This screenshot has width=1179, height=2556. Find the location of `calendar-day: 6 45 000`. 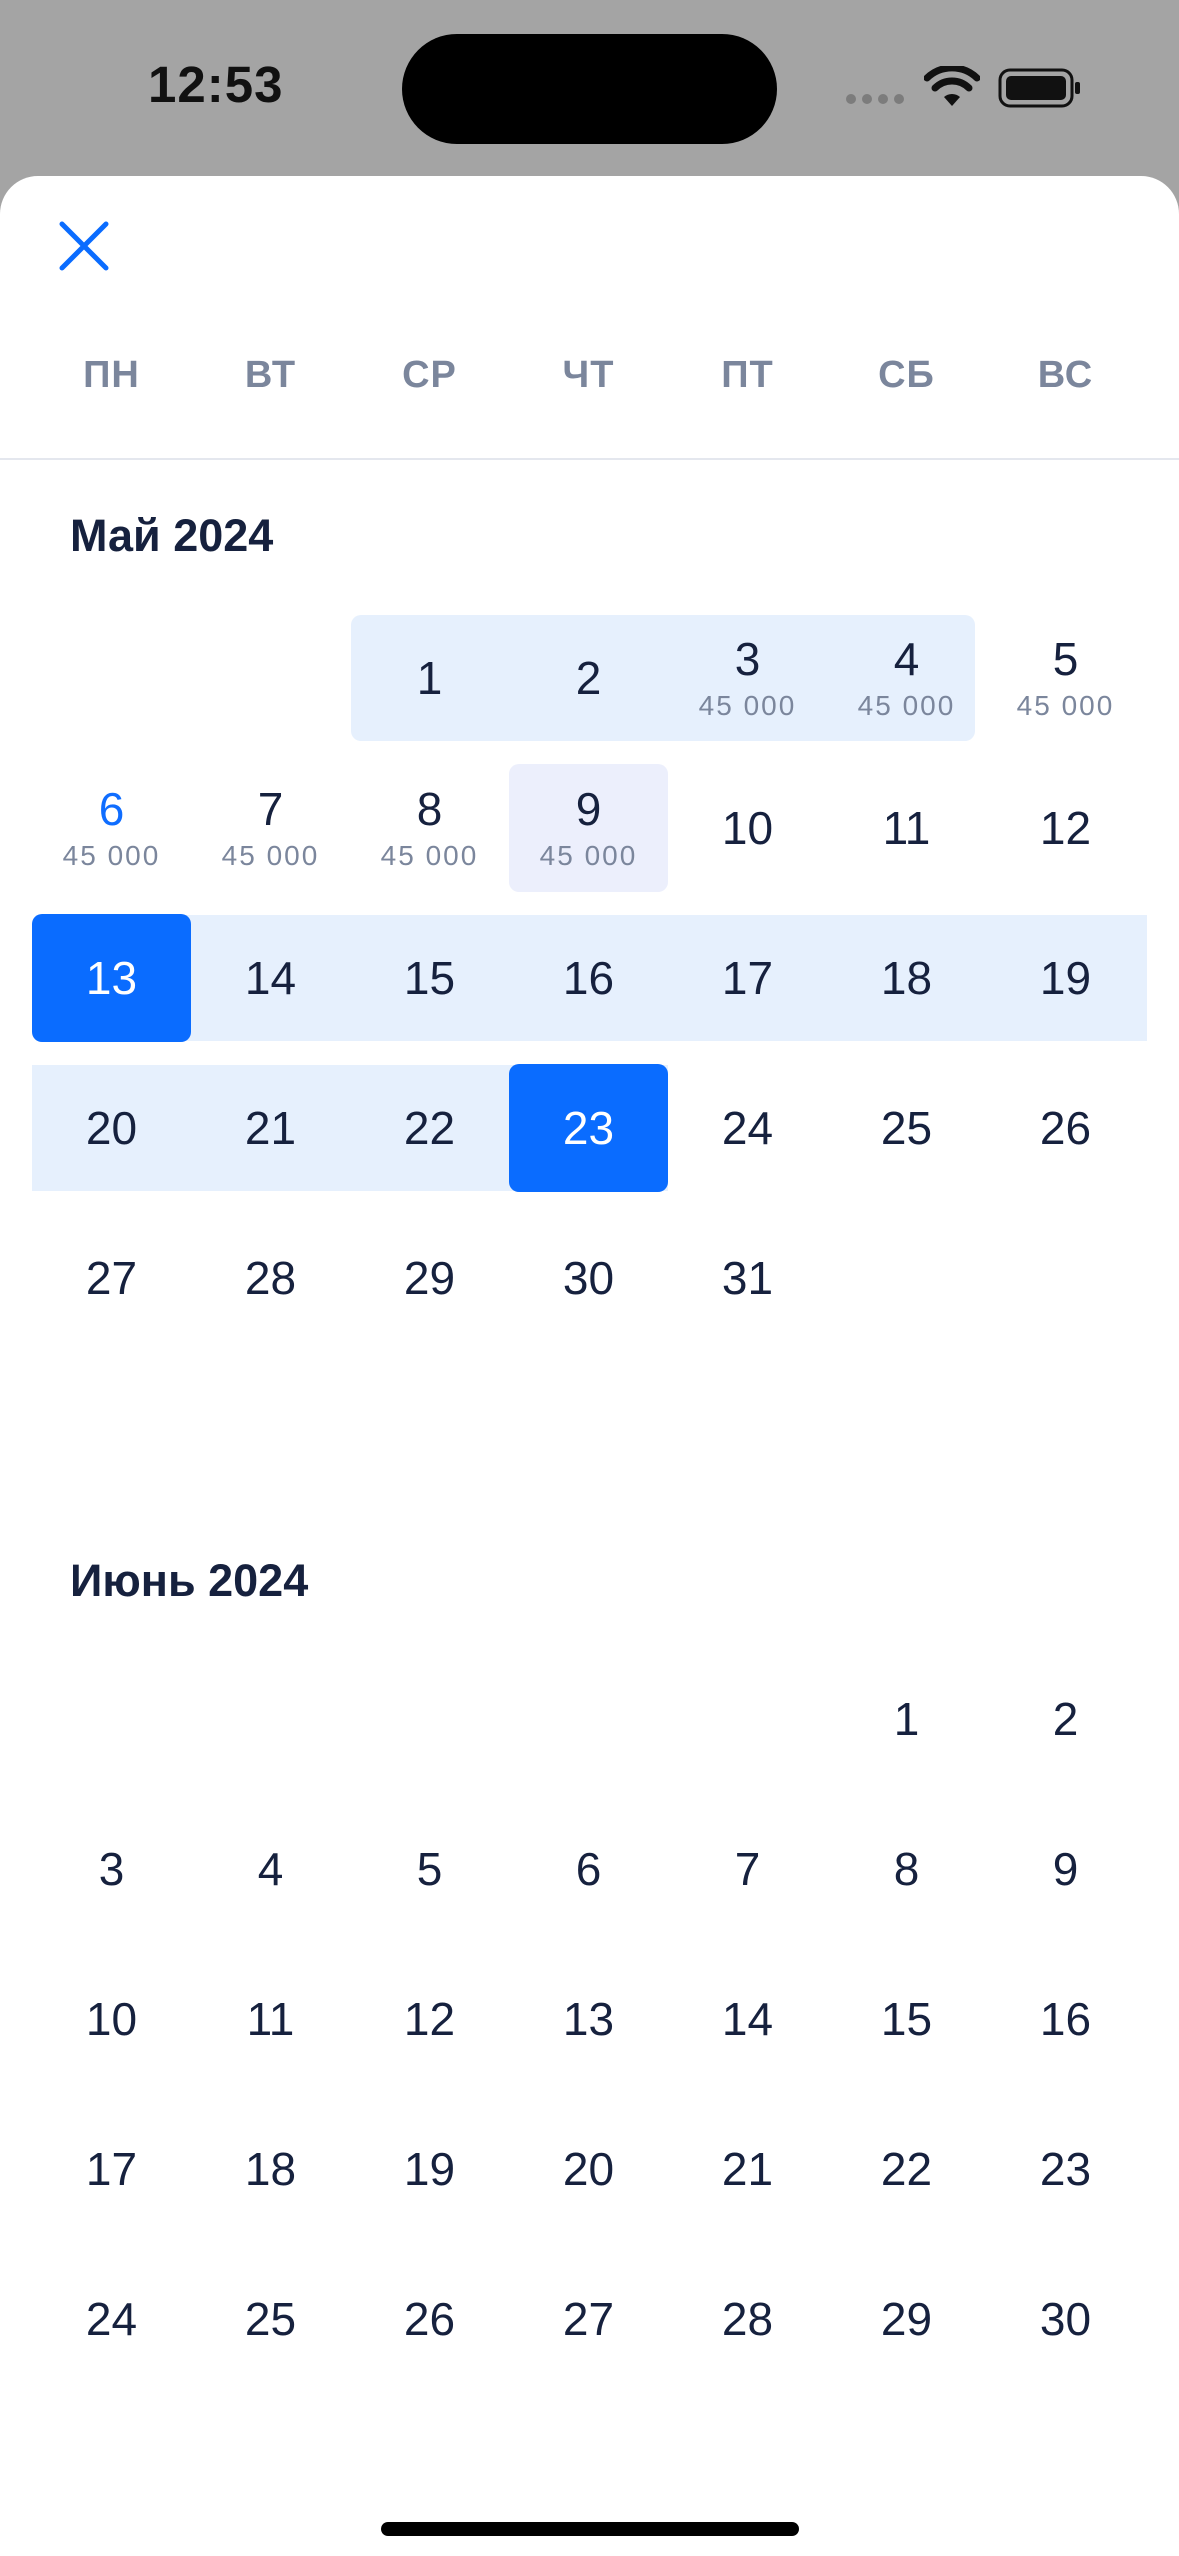

calendar-day: 6 45 000 is located at coordinates (111, 828).